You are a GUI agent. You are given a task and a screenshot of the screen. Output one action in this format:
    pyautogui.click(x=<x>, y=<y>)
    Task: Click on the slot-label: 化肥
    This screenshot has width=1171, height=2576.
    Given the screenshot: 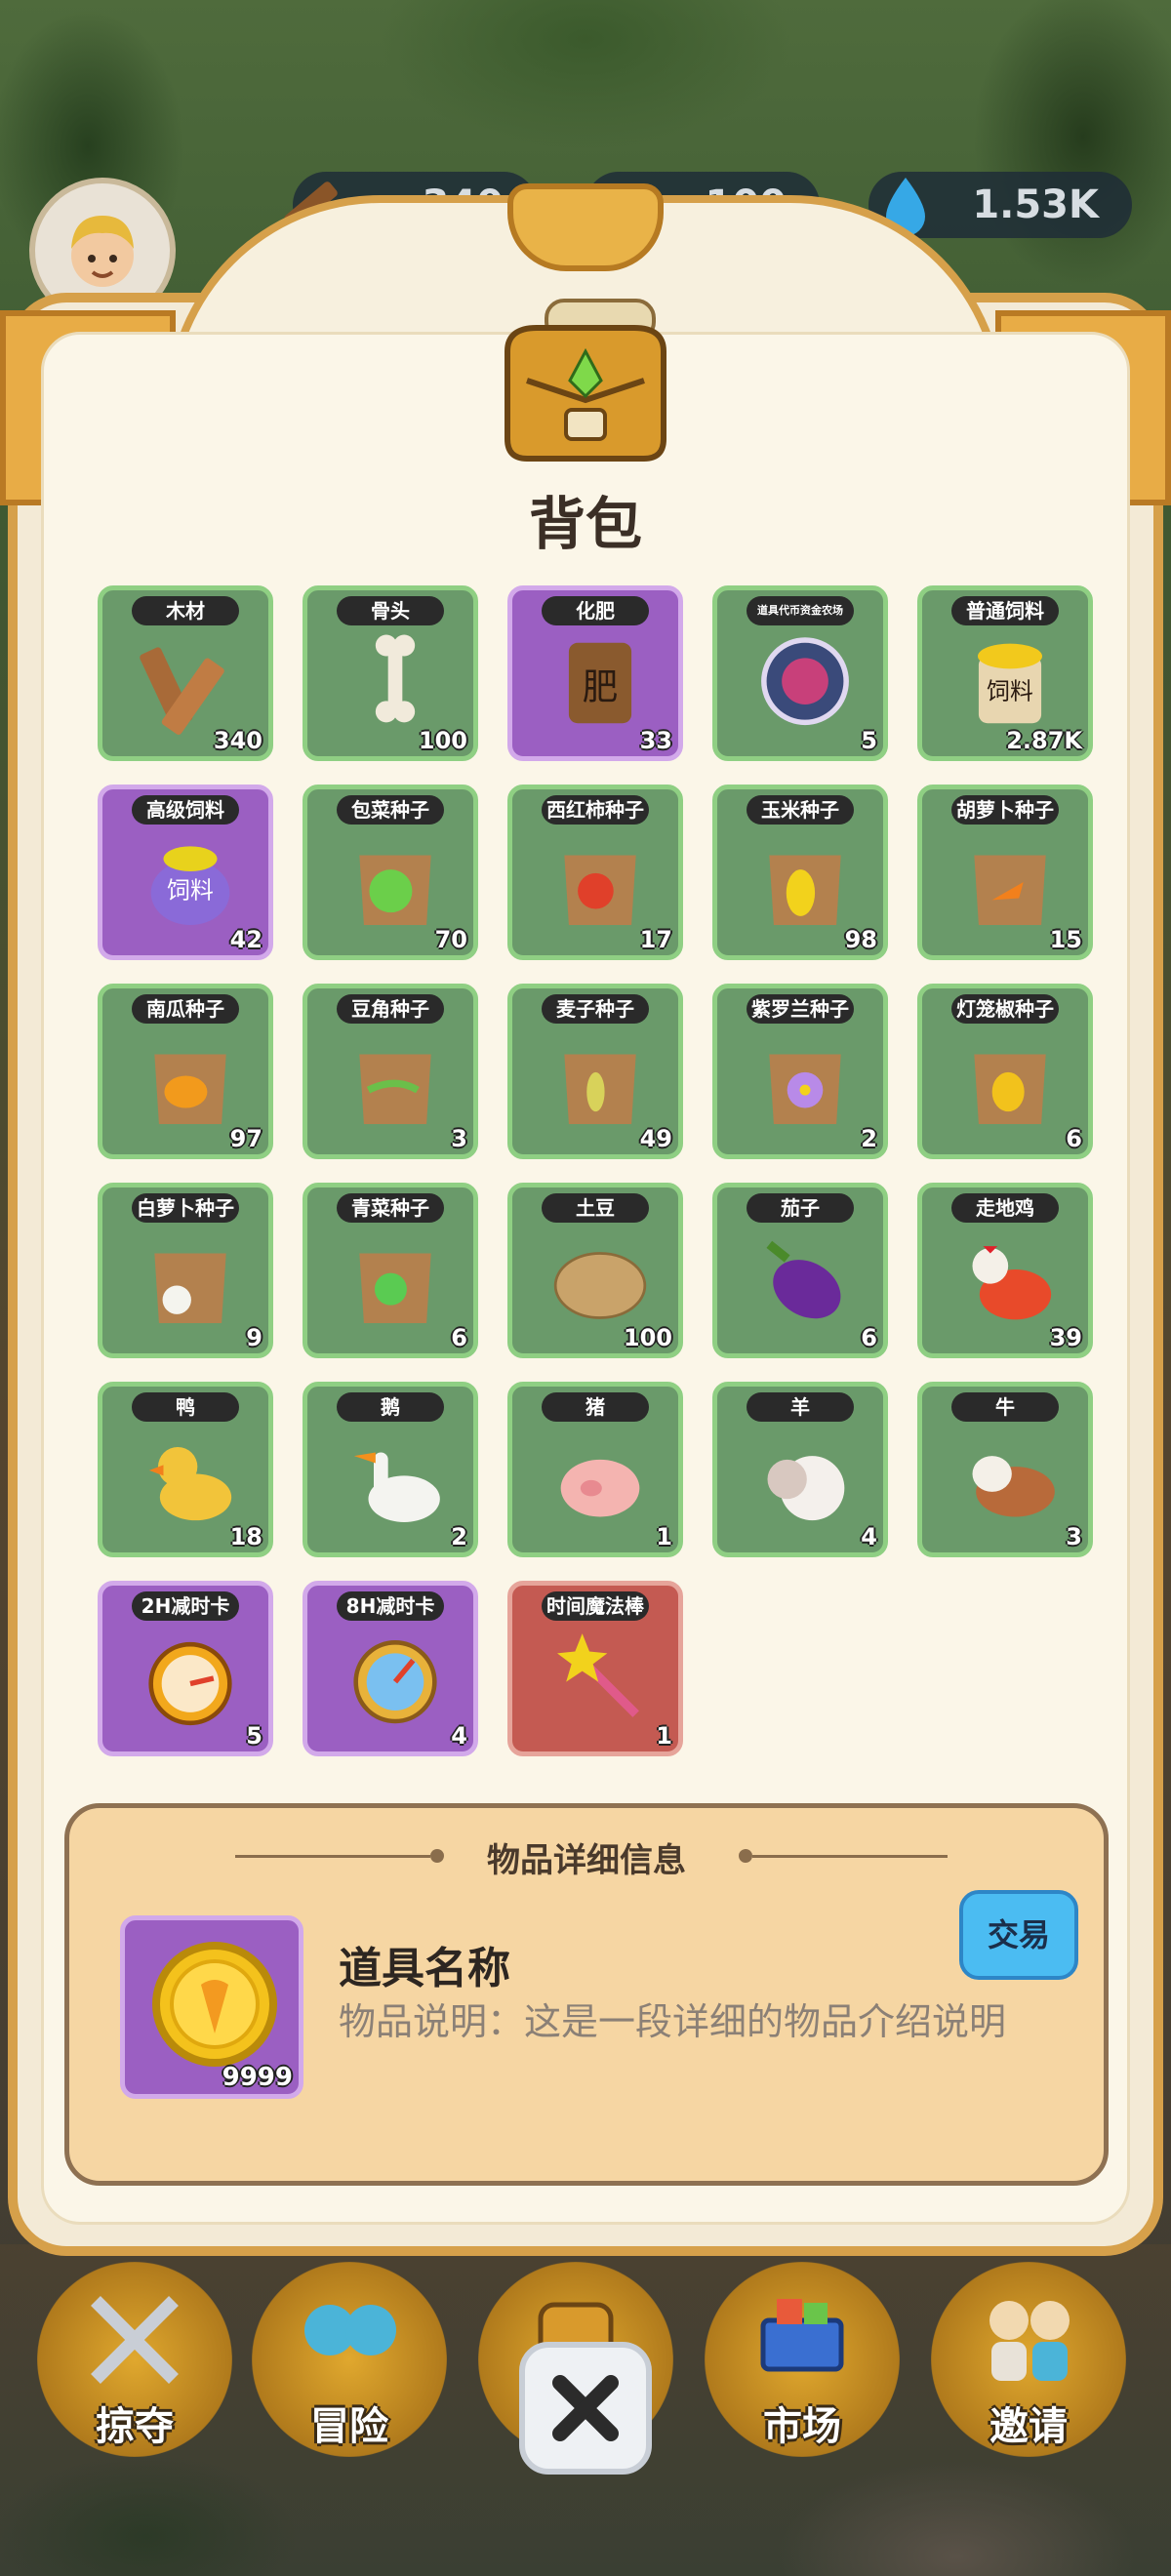 What is the action you would take?
    pyautogui.click(x=595, y=610)
    